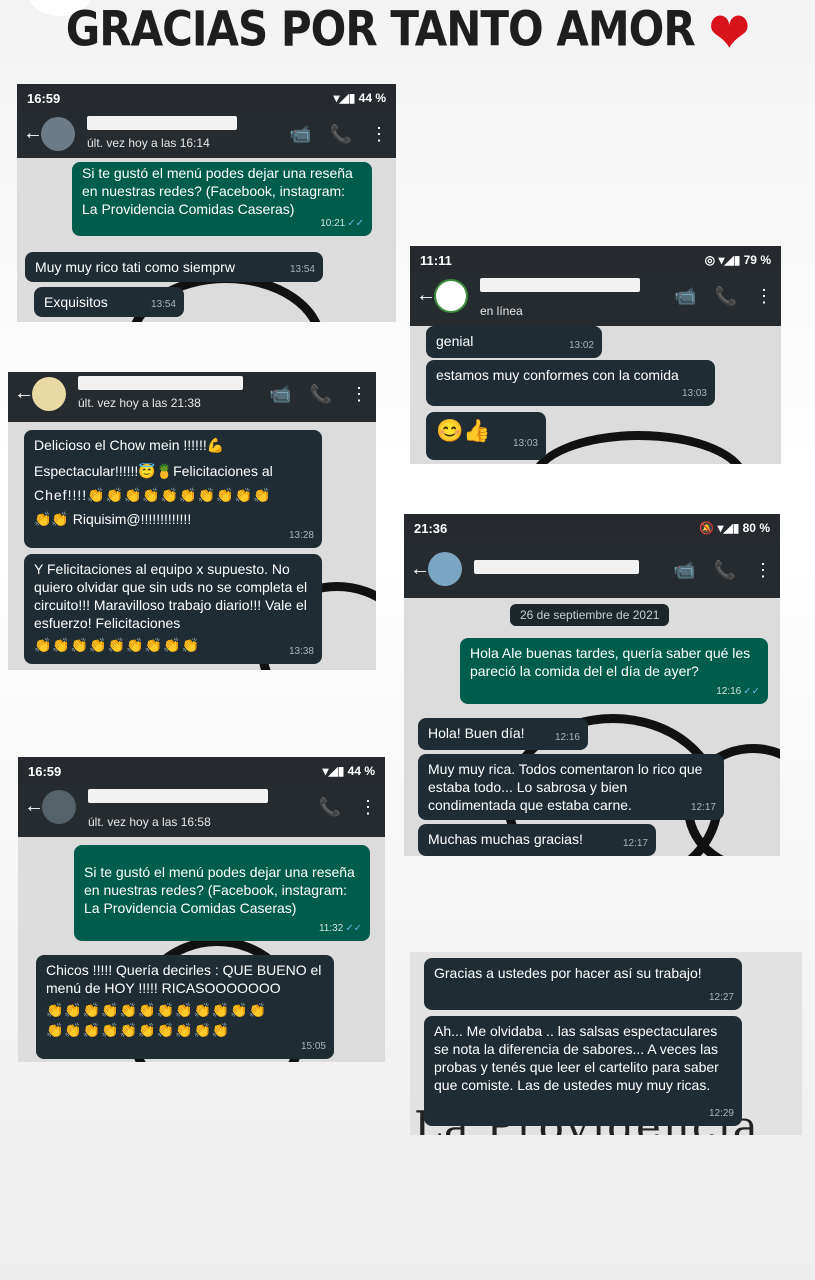 Image resolution: width=815 pixels, height=1280 pixels. Describe the element at coordinates (174, 267) in the screenshot. I see `message-incoming: Muy muy rico tati como siemprw 13:54` at that location.